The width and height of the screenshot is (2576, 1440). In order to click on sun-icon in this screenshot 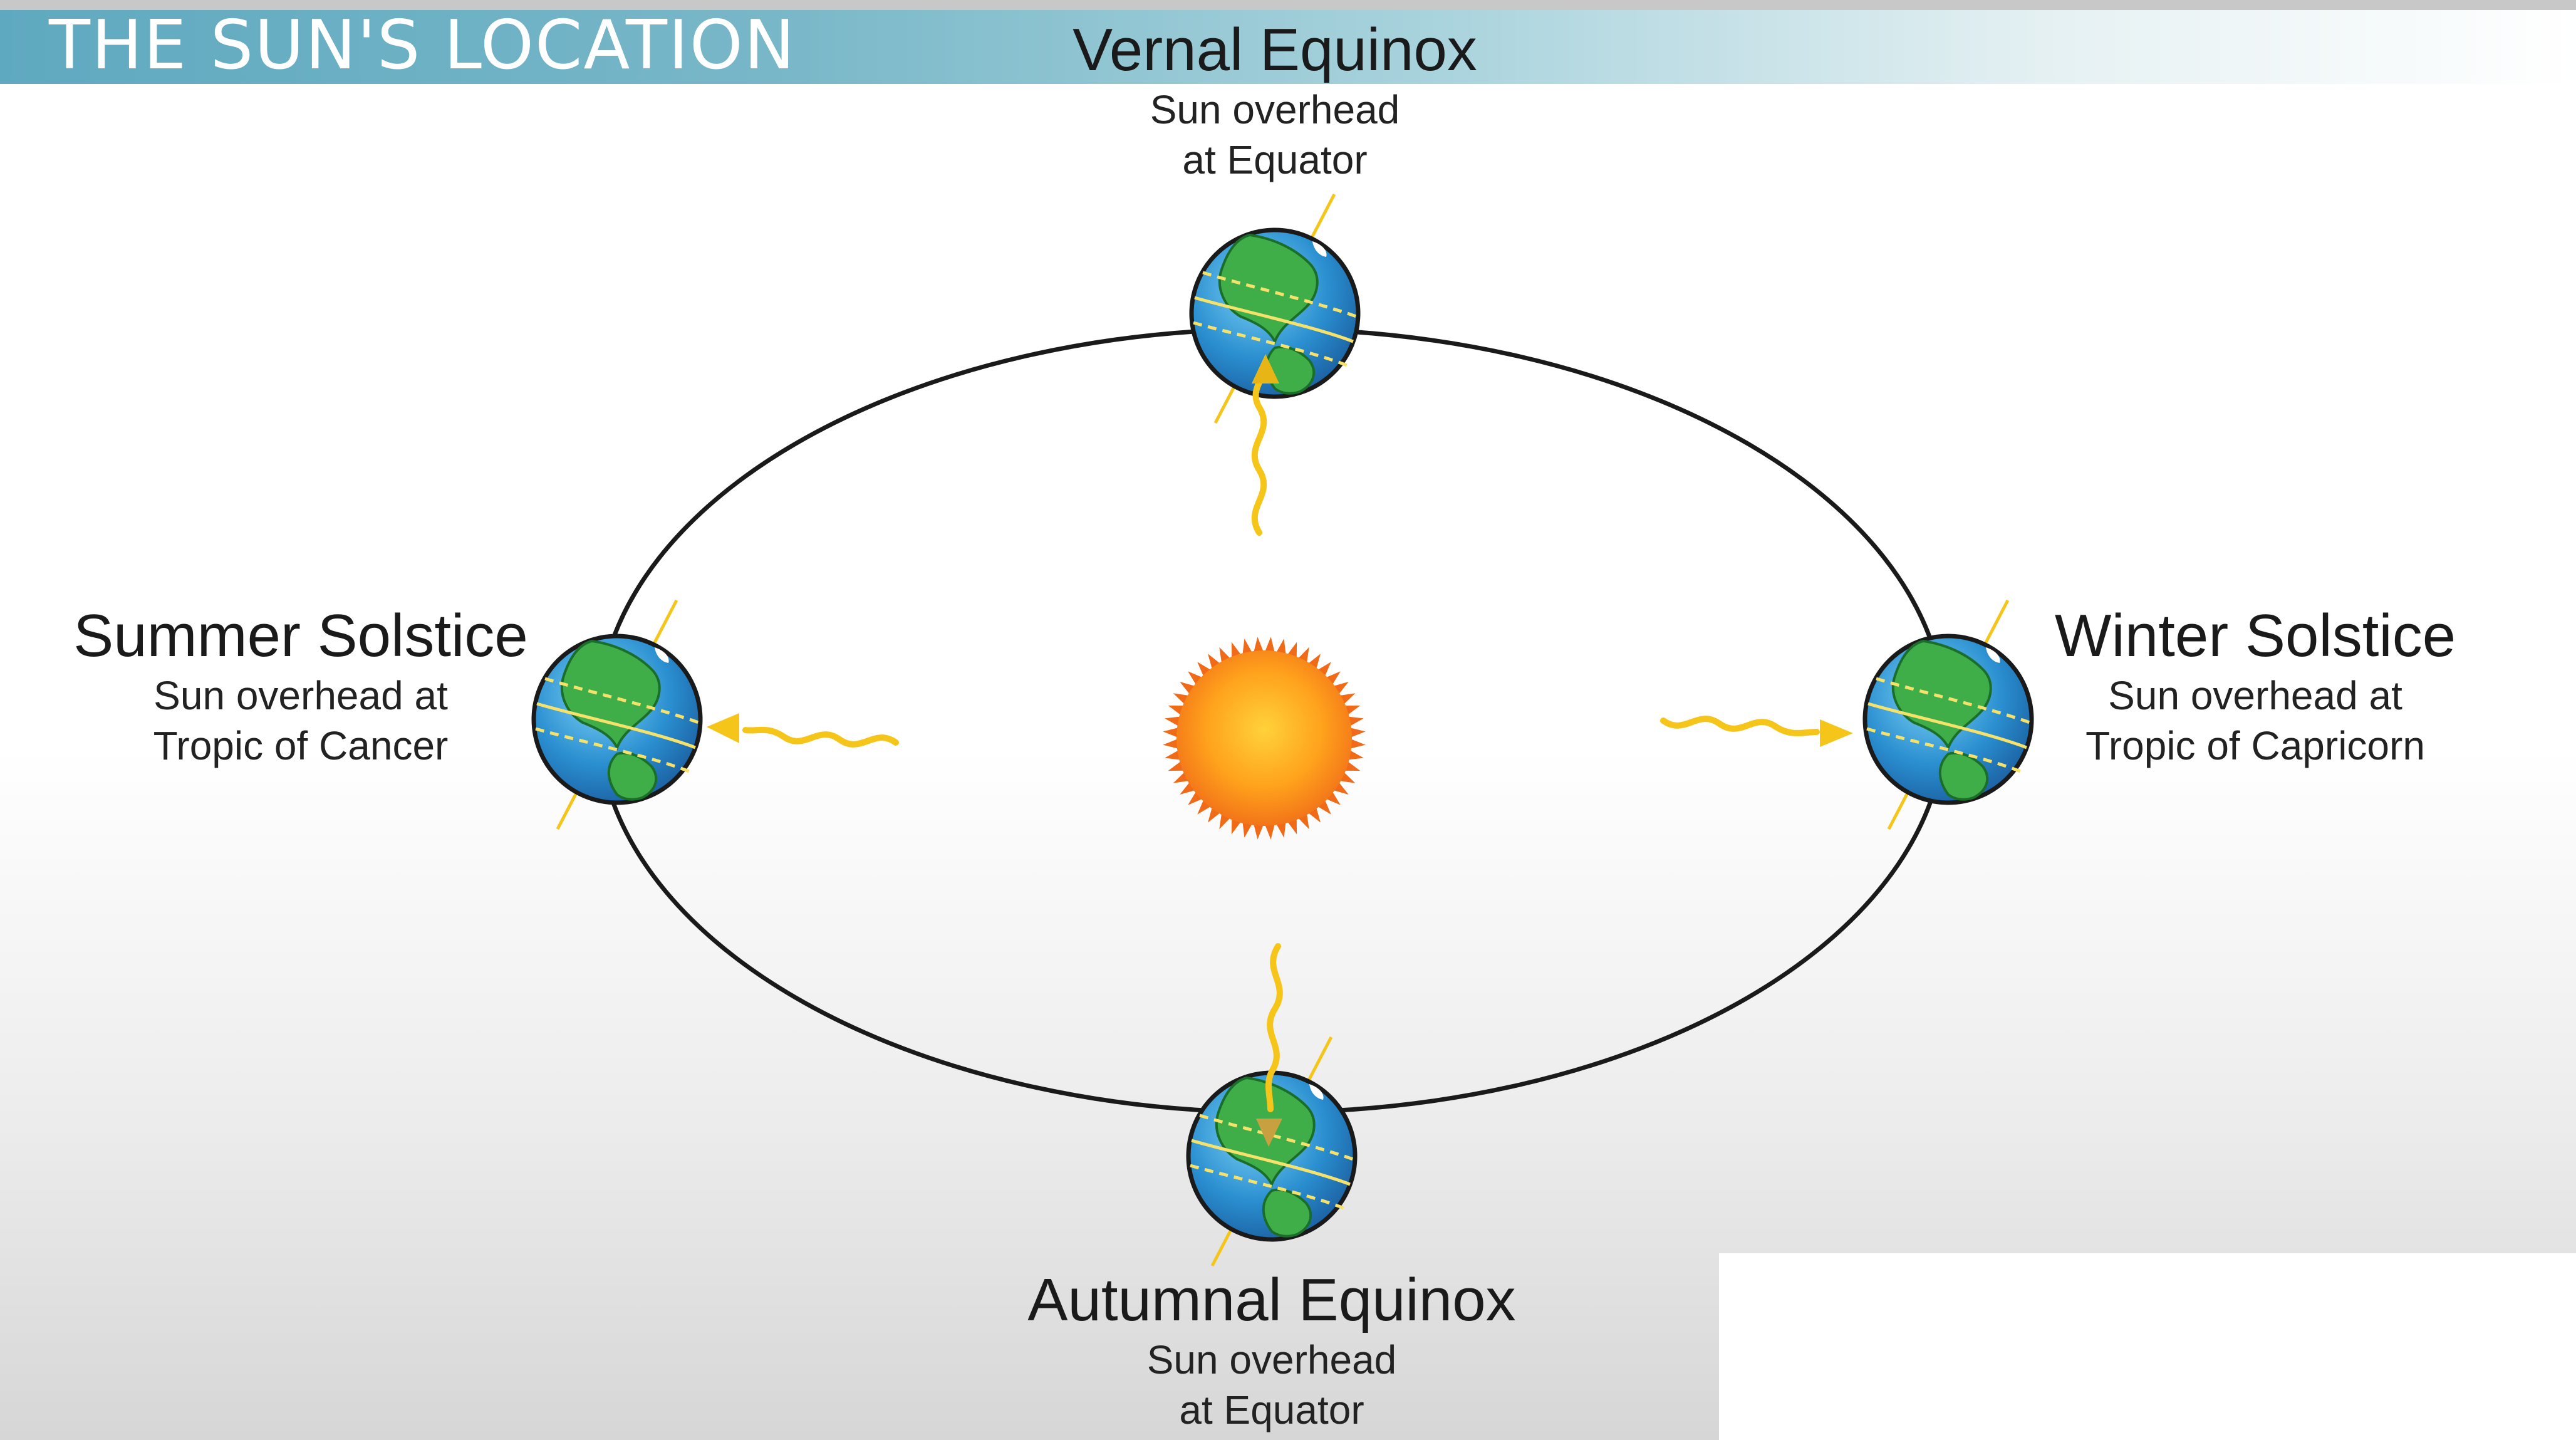, I will do `click(1264, 739)`.